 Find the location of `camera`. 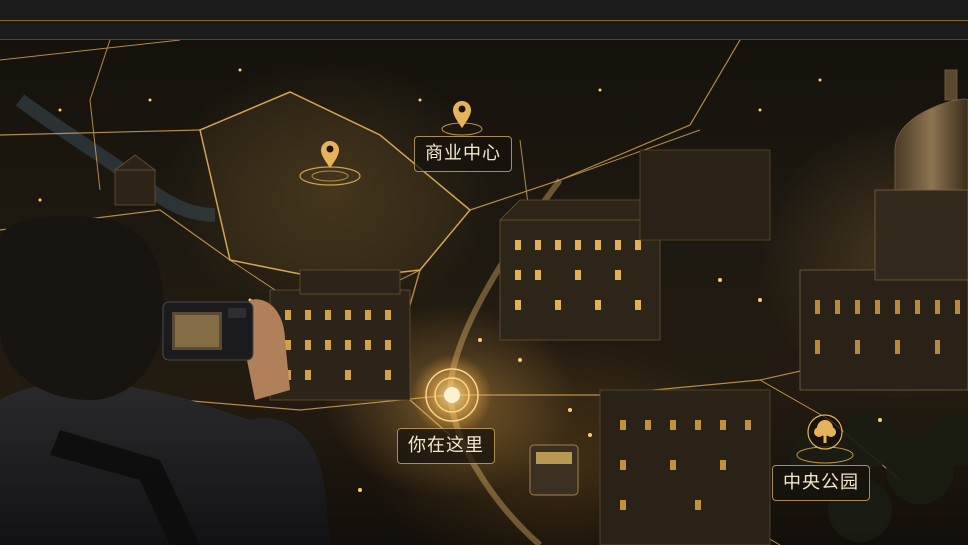

camera is located at coordinates (208, 331).